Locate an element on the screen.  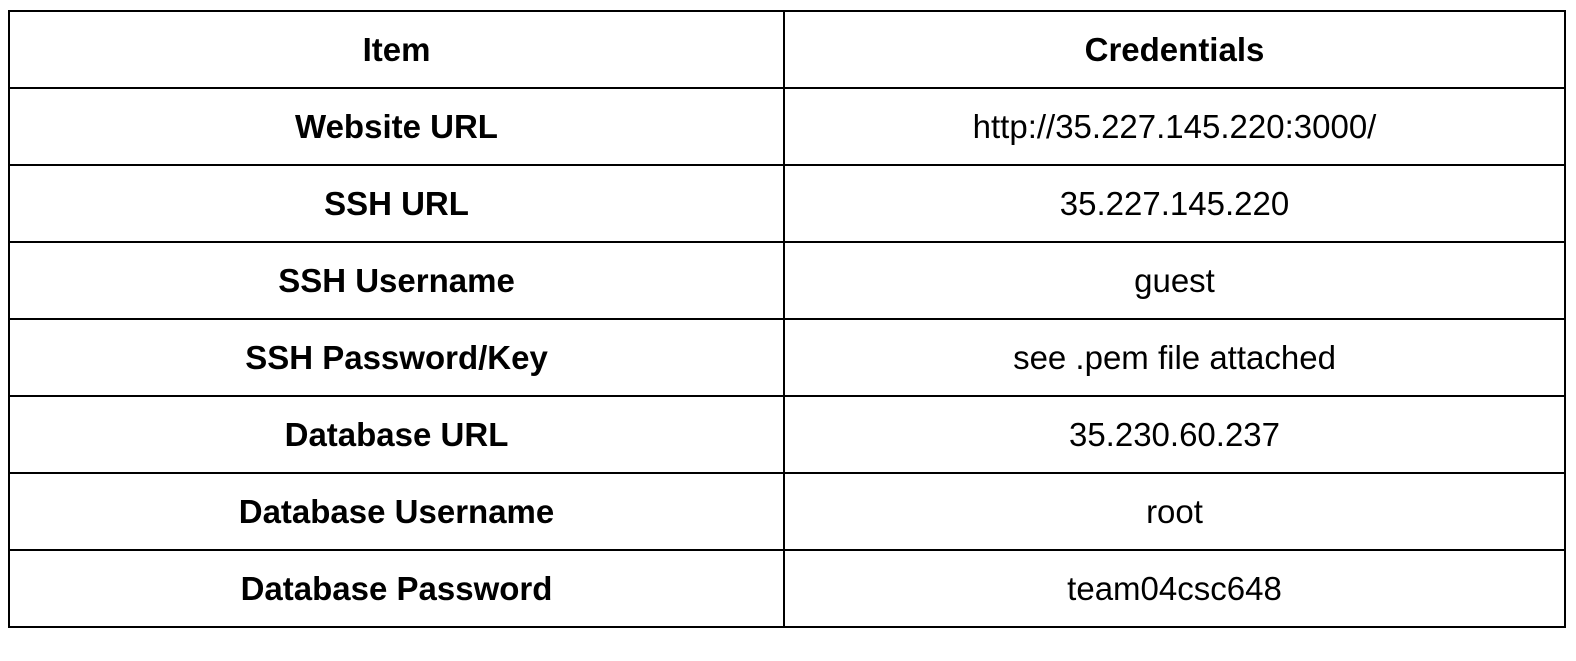
table-row: SSH Username guest is located at coordinates (787, 280).